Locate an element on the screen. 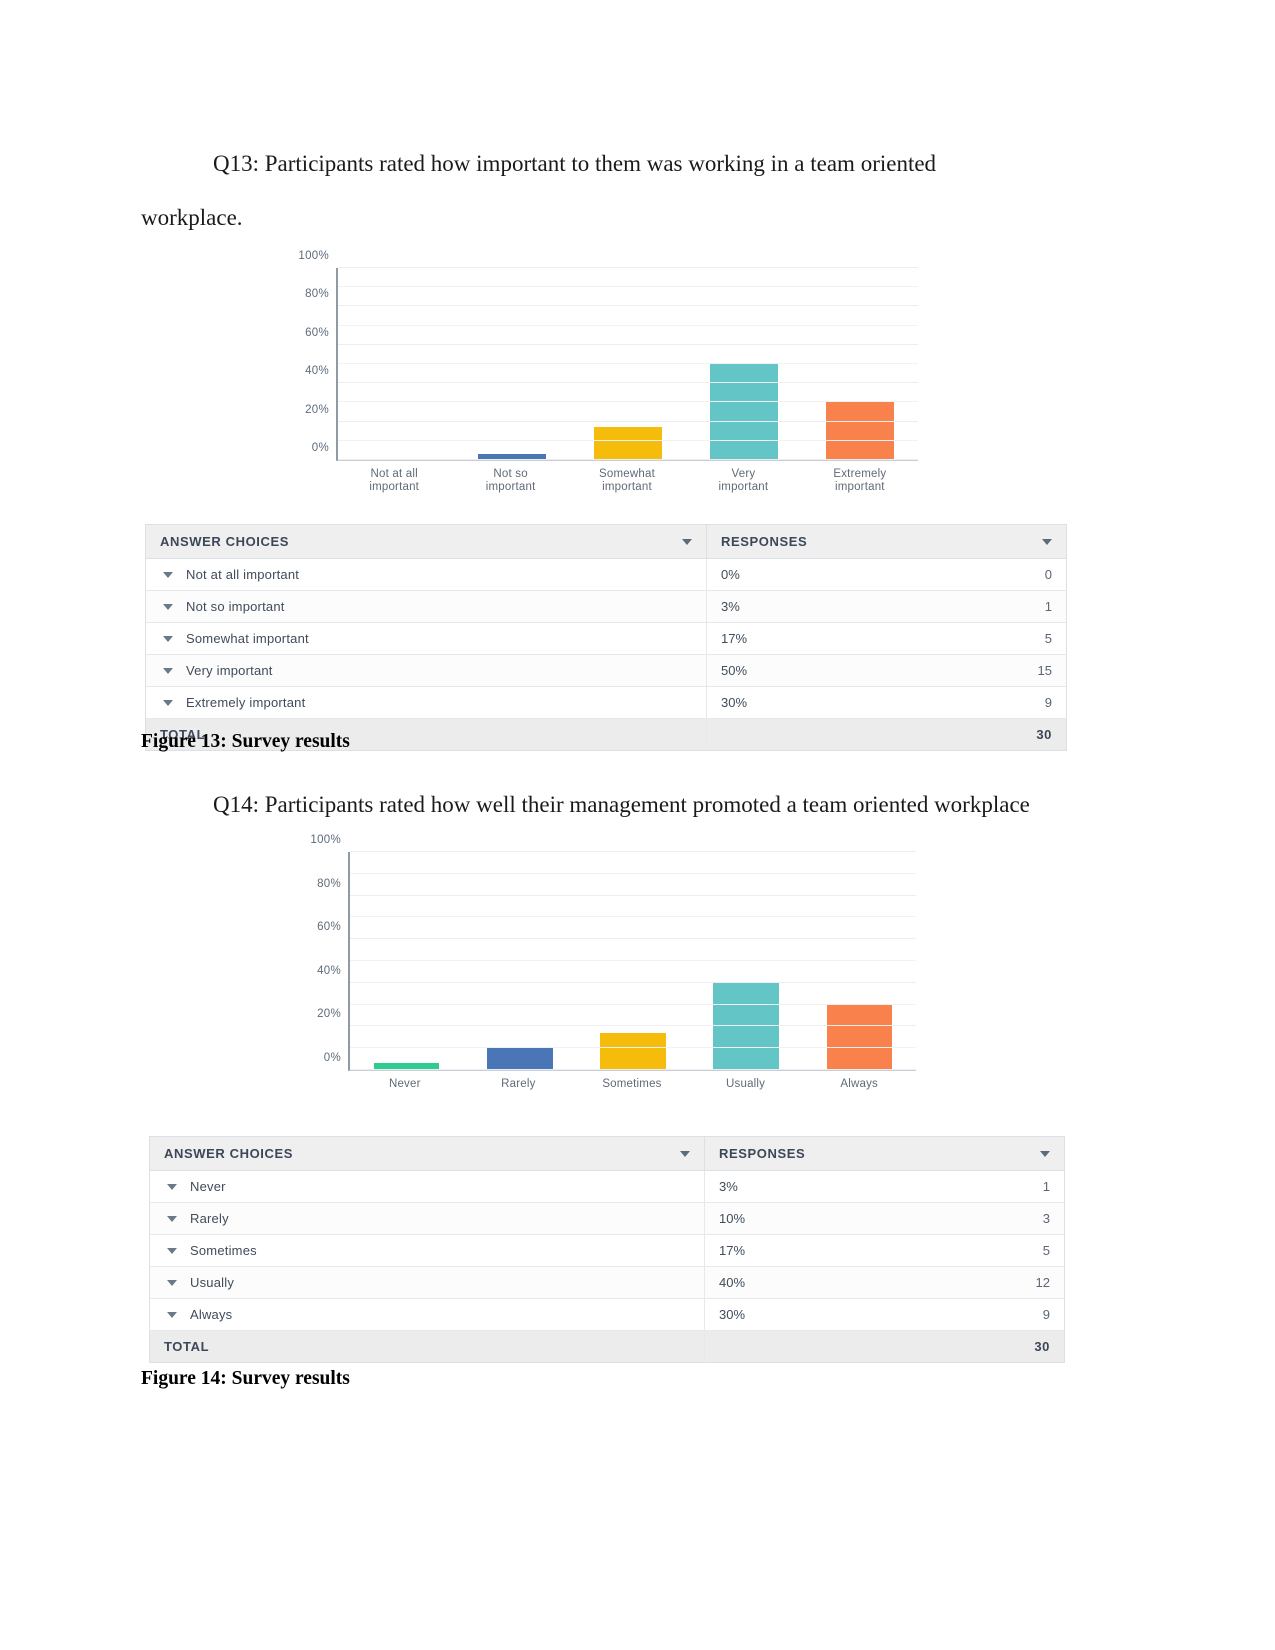 The height and width of the screenshot is (1650, 1275). response-count-cell: 0 is located at coordinates (1021, 574).